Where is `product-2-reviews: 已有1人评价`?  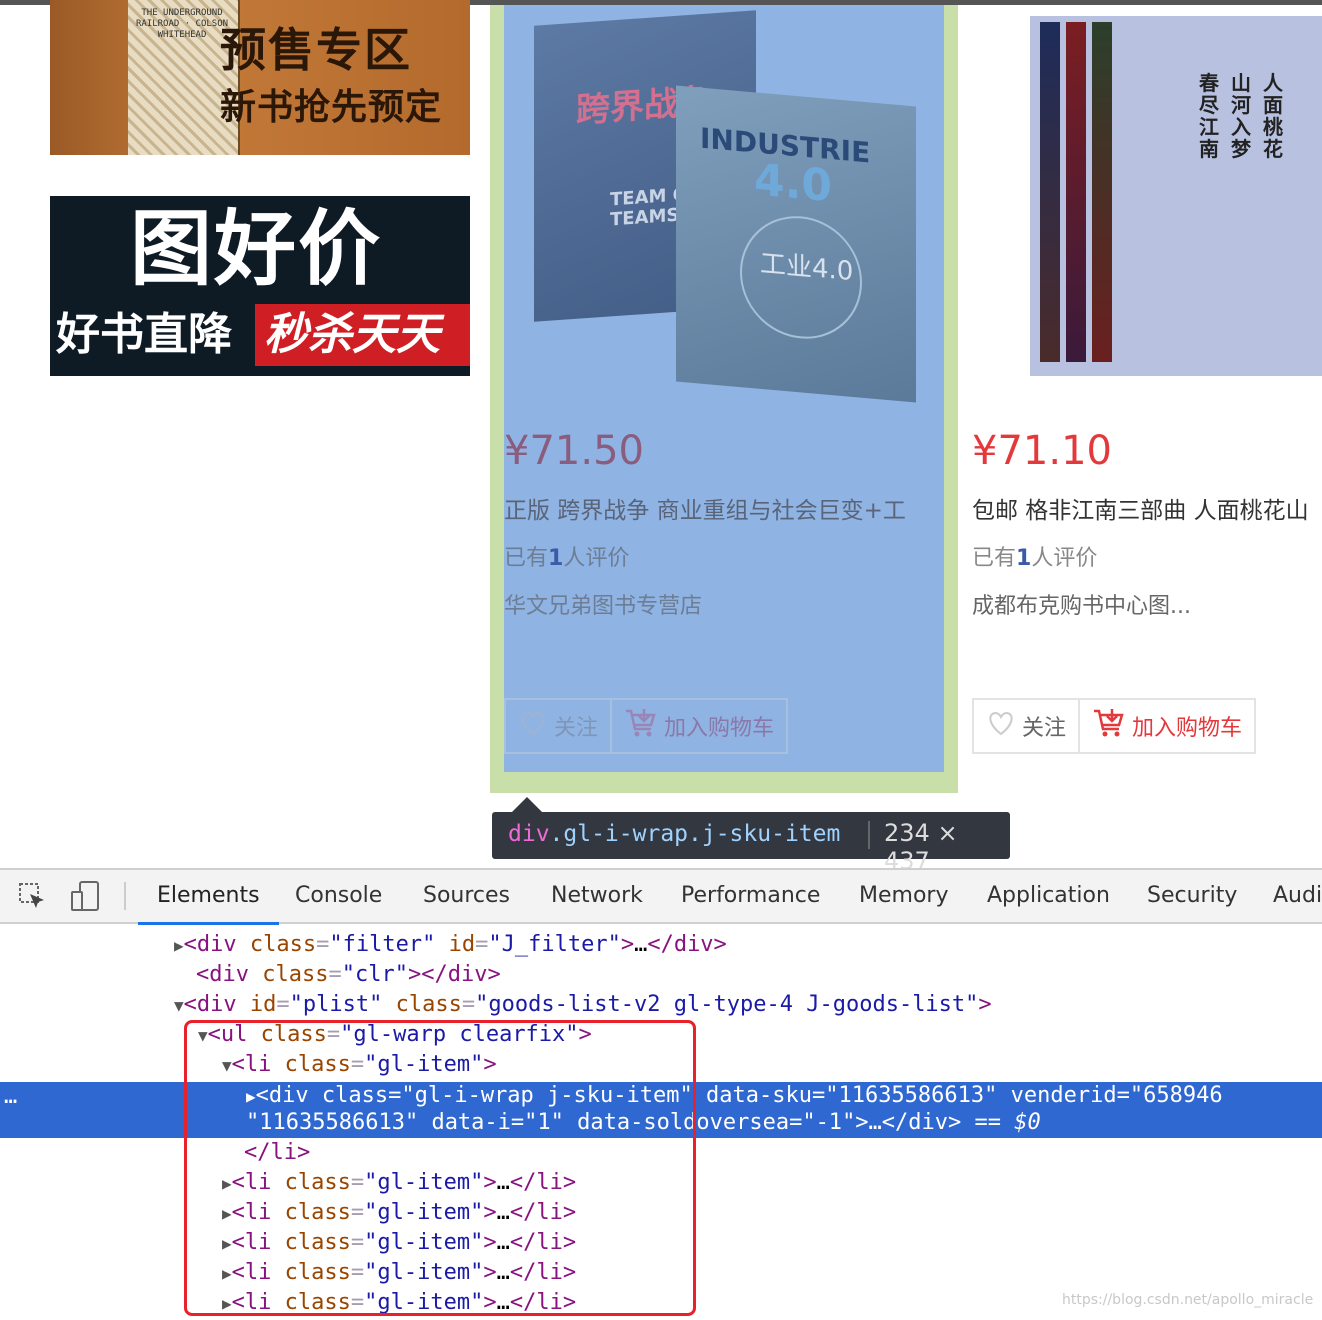 product-2-reviews: 已有1人评价 is located at coordinates (1034, 559).